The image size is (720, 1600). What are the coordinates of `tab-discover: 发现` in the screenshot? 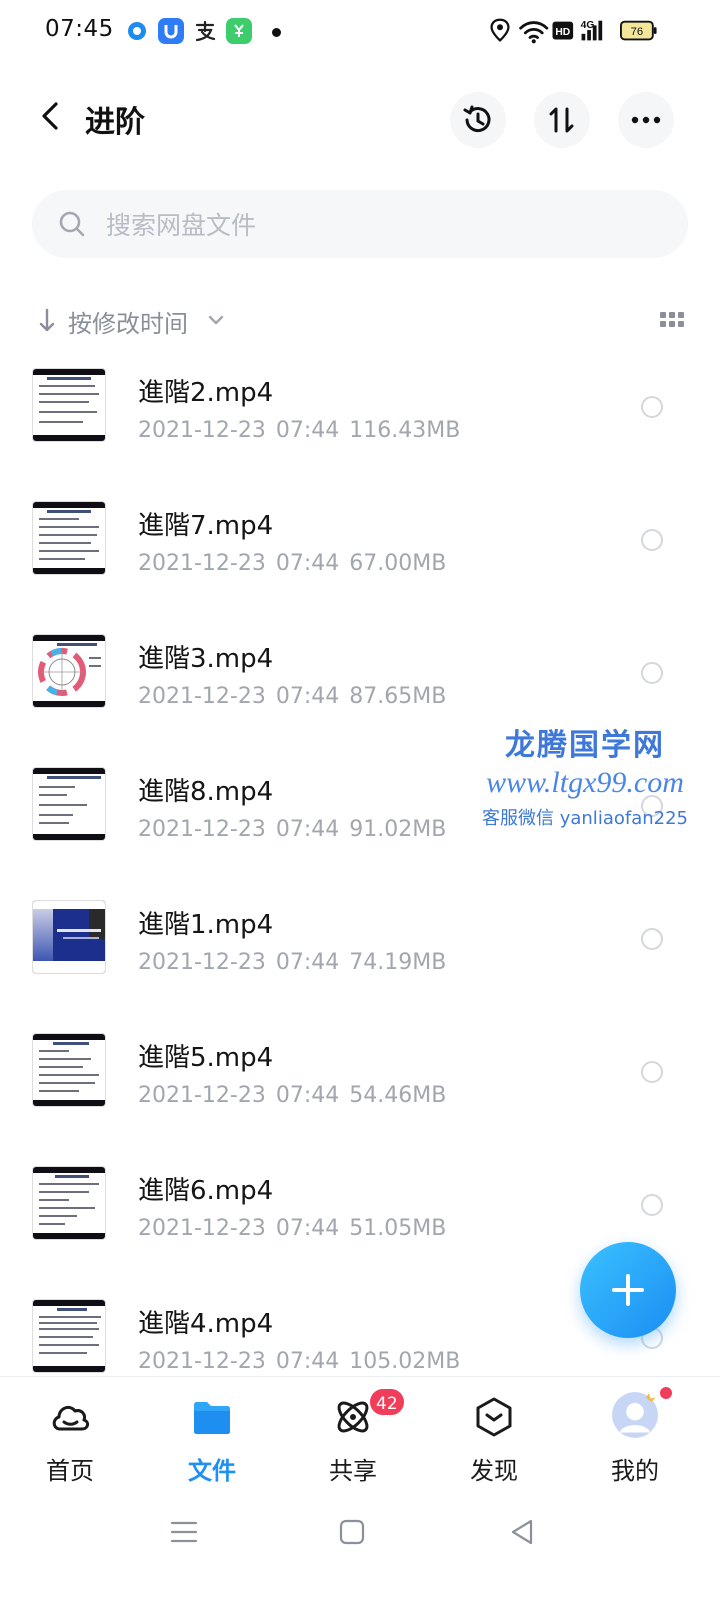 It's located at (494, 1439).